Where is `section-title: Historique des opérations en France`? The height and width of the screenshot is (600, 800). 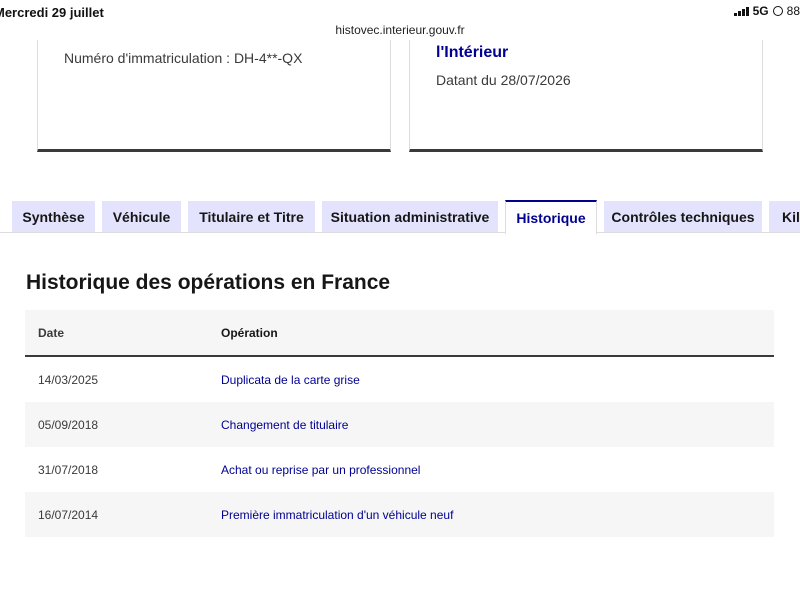 section-title: Historique des opérations en France is located at coordinates (208, 282).